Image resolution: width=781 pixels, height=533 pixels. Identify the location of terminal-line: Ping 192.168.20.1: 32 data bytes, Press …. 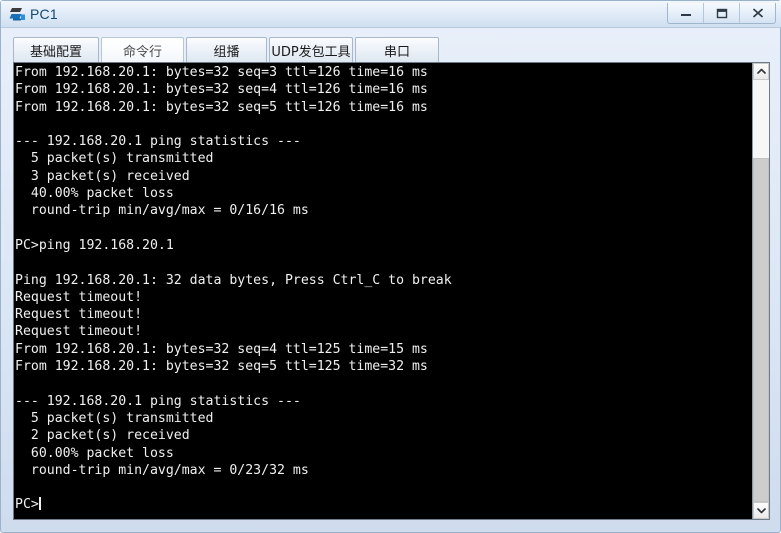
(233, 280).